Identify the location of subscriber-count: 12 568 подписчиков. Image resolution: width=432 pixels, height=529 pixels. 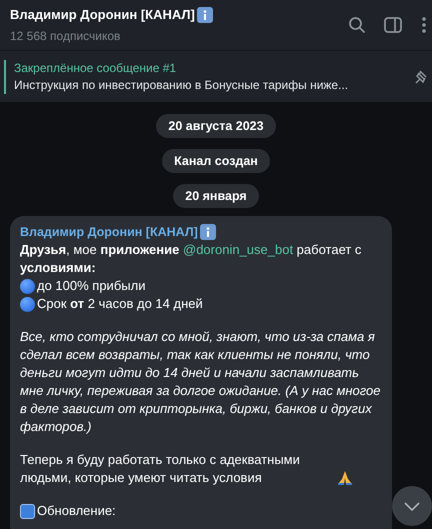
(66, 36).